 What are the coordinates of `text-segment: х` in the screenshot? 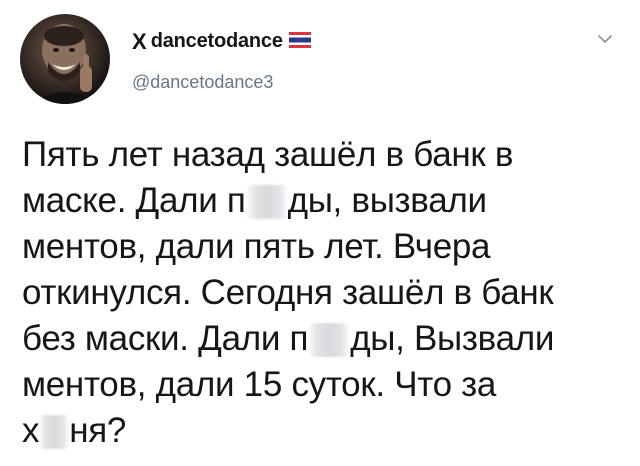 It's located at (31, 430).